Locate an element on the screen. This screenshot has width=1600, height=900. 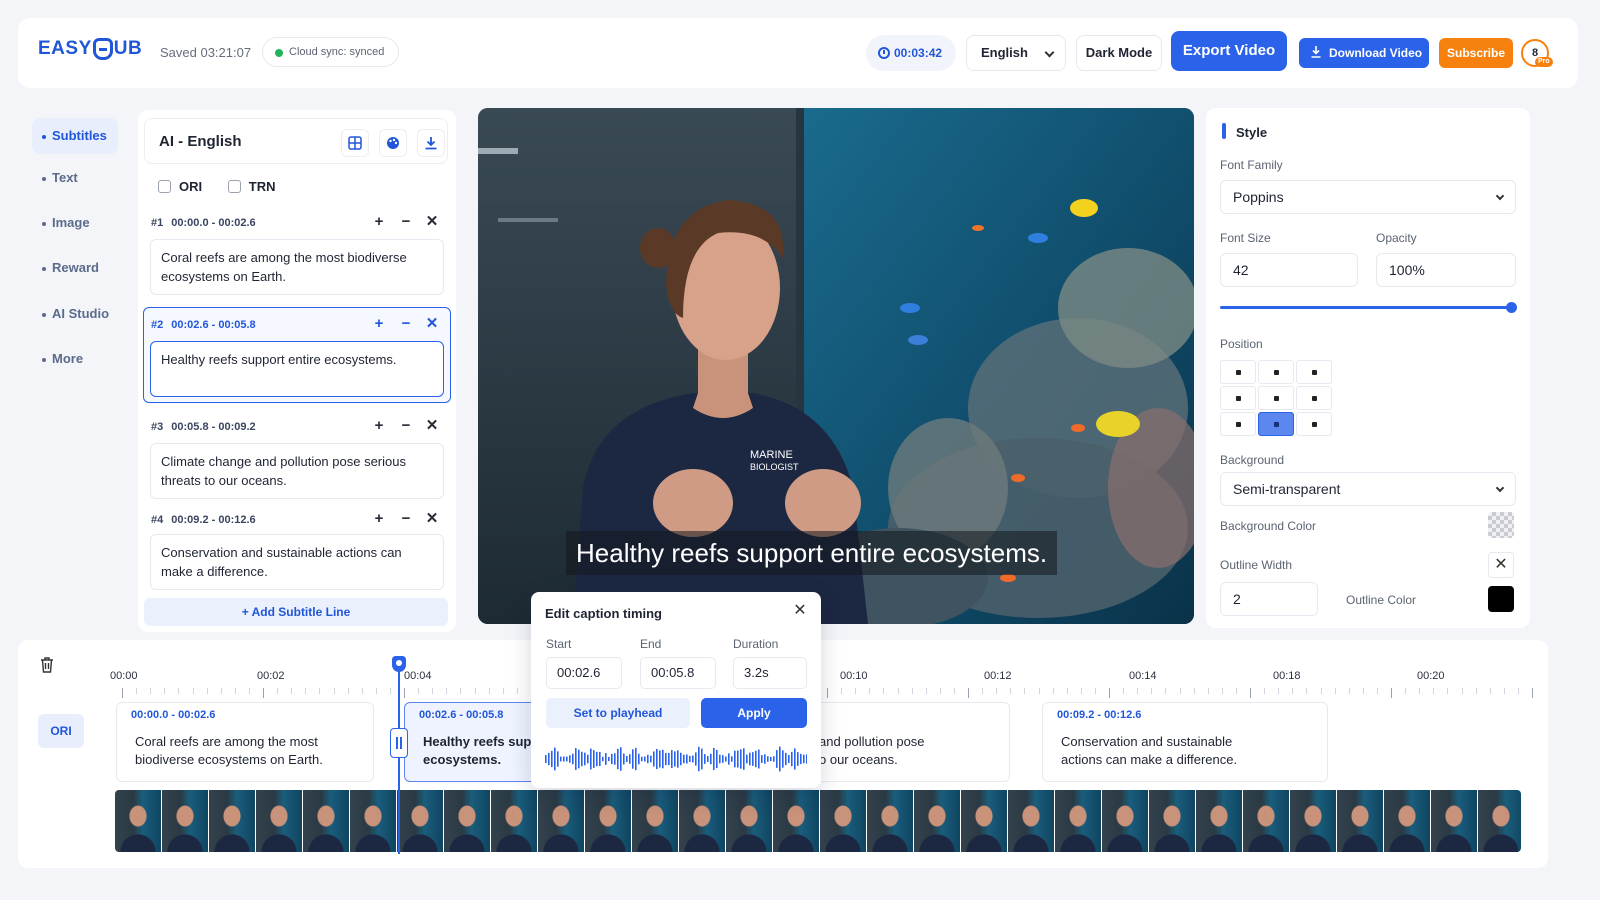
font-family-select: Poppins is located at coordinates (1368, 197).